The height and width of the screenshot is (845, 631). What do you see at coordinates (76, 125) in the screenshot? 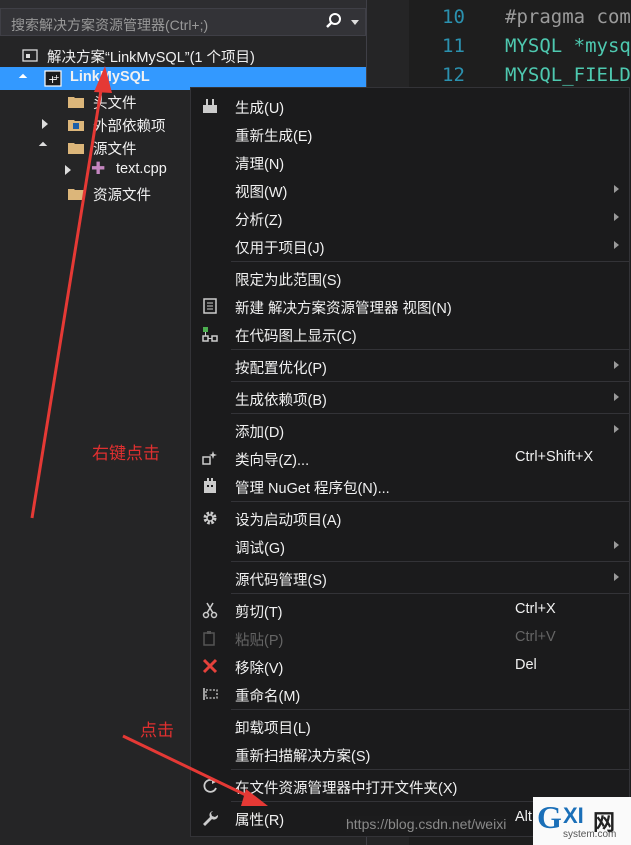
I see `external-deps-folder-icon` at bounding box center [76, 125].